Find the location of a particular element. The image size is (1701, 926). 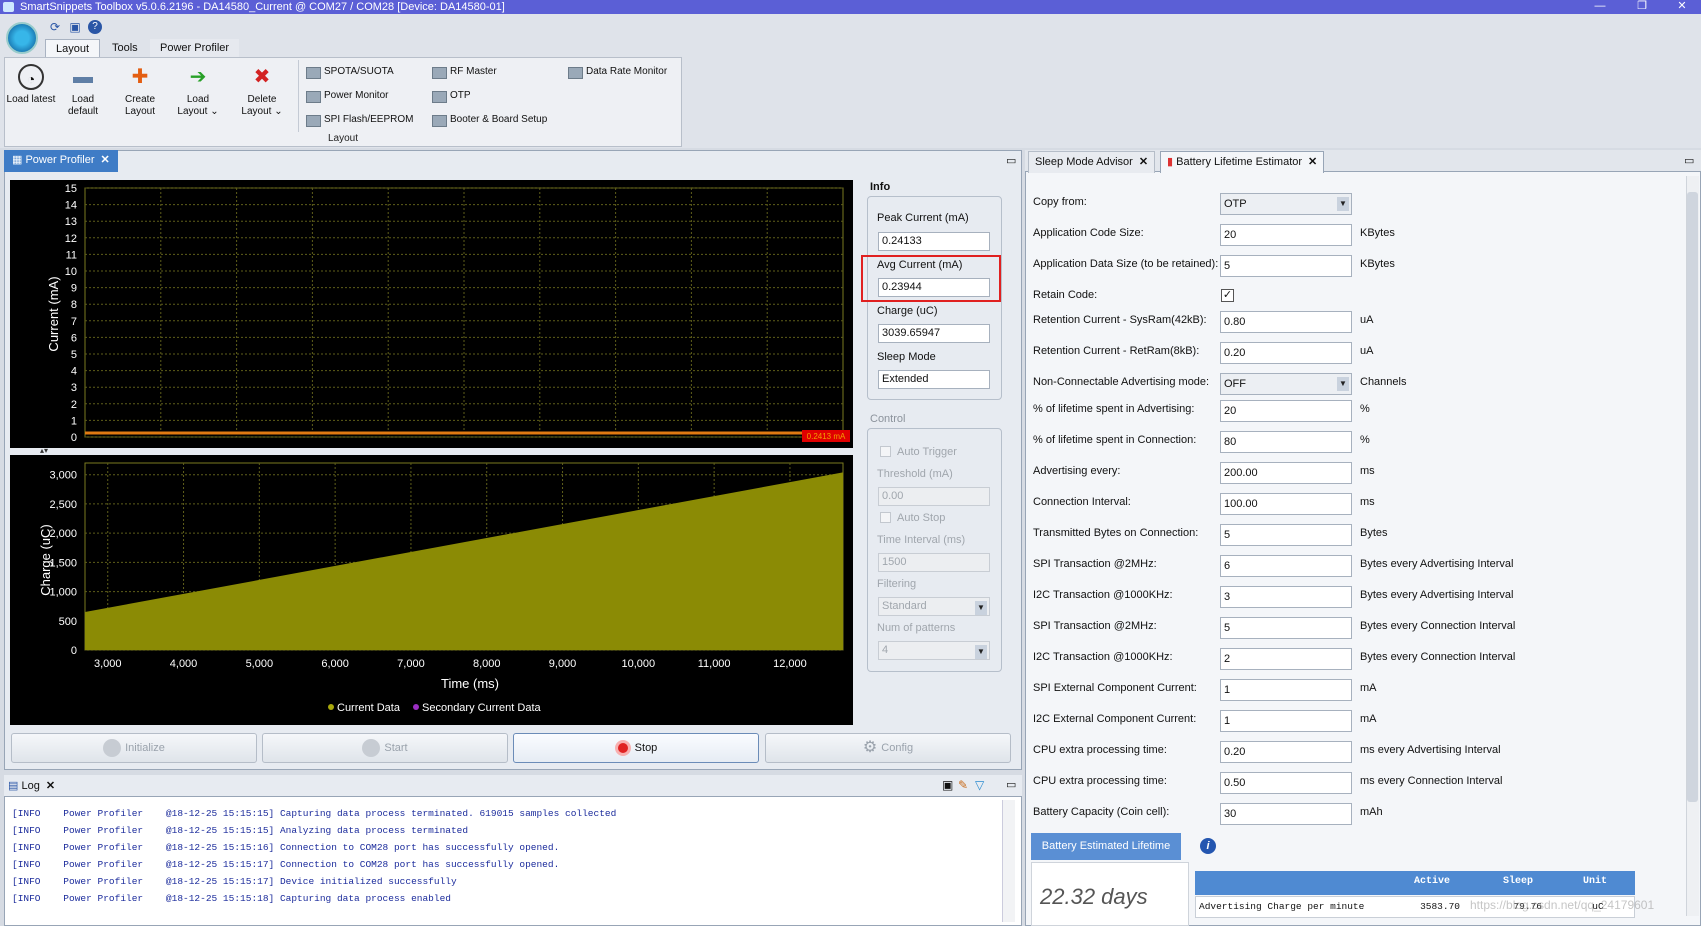

charge-field: 3039.65947 is located at coordinates (934, 333).